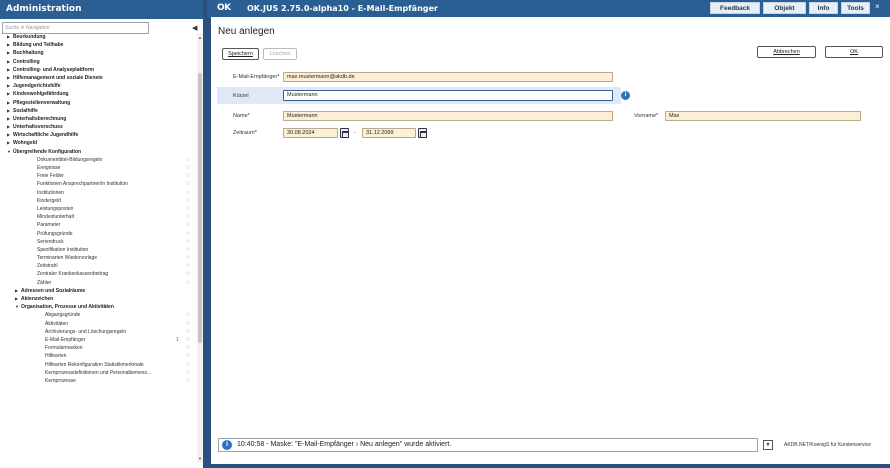  I want to click on tree-item: E-Mail-Empfänger 1 ☆, so click(98, 340).